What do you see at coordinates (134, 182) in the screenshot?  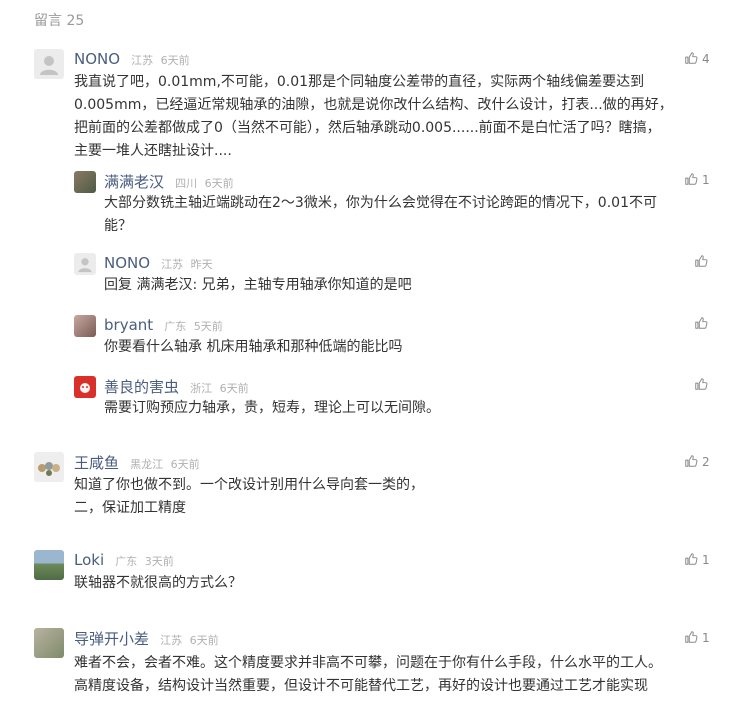 I see `replier-name: 满满老汉` at bounding box center [134, 182].